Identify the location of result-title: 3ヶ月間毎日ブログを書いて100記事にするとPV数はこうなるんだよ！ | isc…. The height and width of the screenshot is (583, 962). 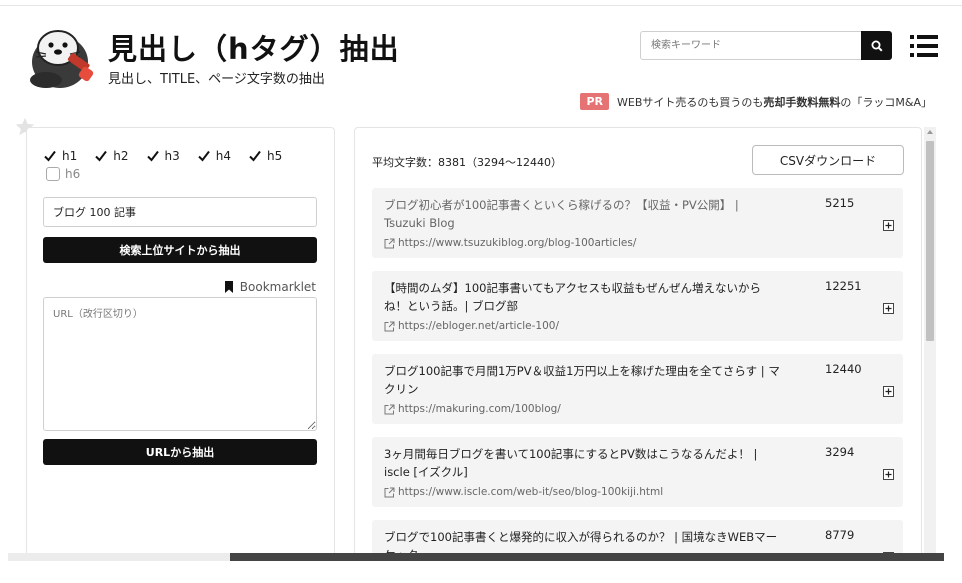
(583, 463).